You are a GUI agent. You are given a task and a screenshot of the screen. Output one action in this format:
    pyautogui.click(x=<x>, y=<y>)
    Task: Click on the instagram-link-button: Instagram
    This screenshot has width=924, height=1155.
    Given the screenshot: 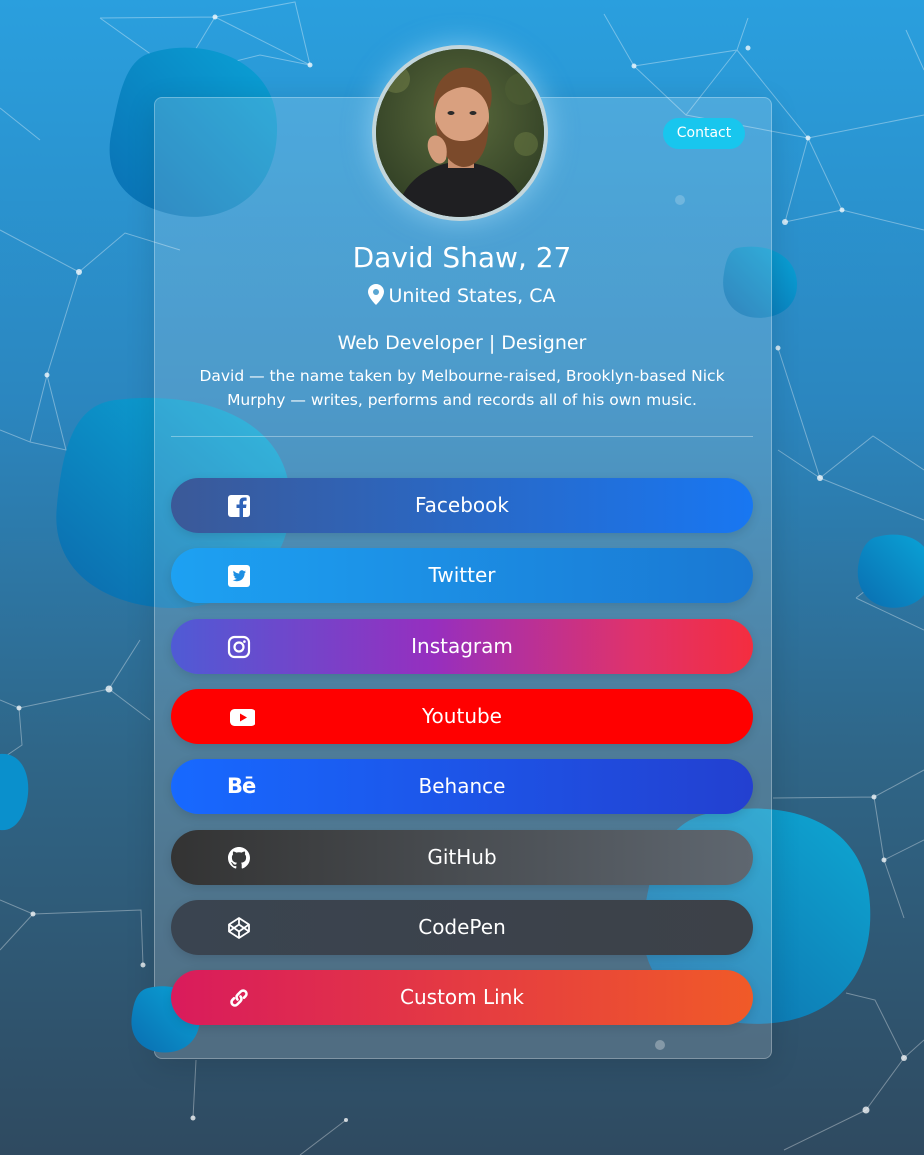 What is the action you would take?
    pyautogui.click(x=462, y=646)
    